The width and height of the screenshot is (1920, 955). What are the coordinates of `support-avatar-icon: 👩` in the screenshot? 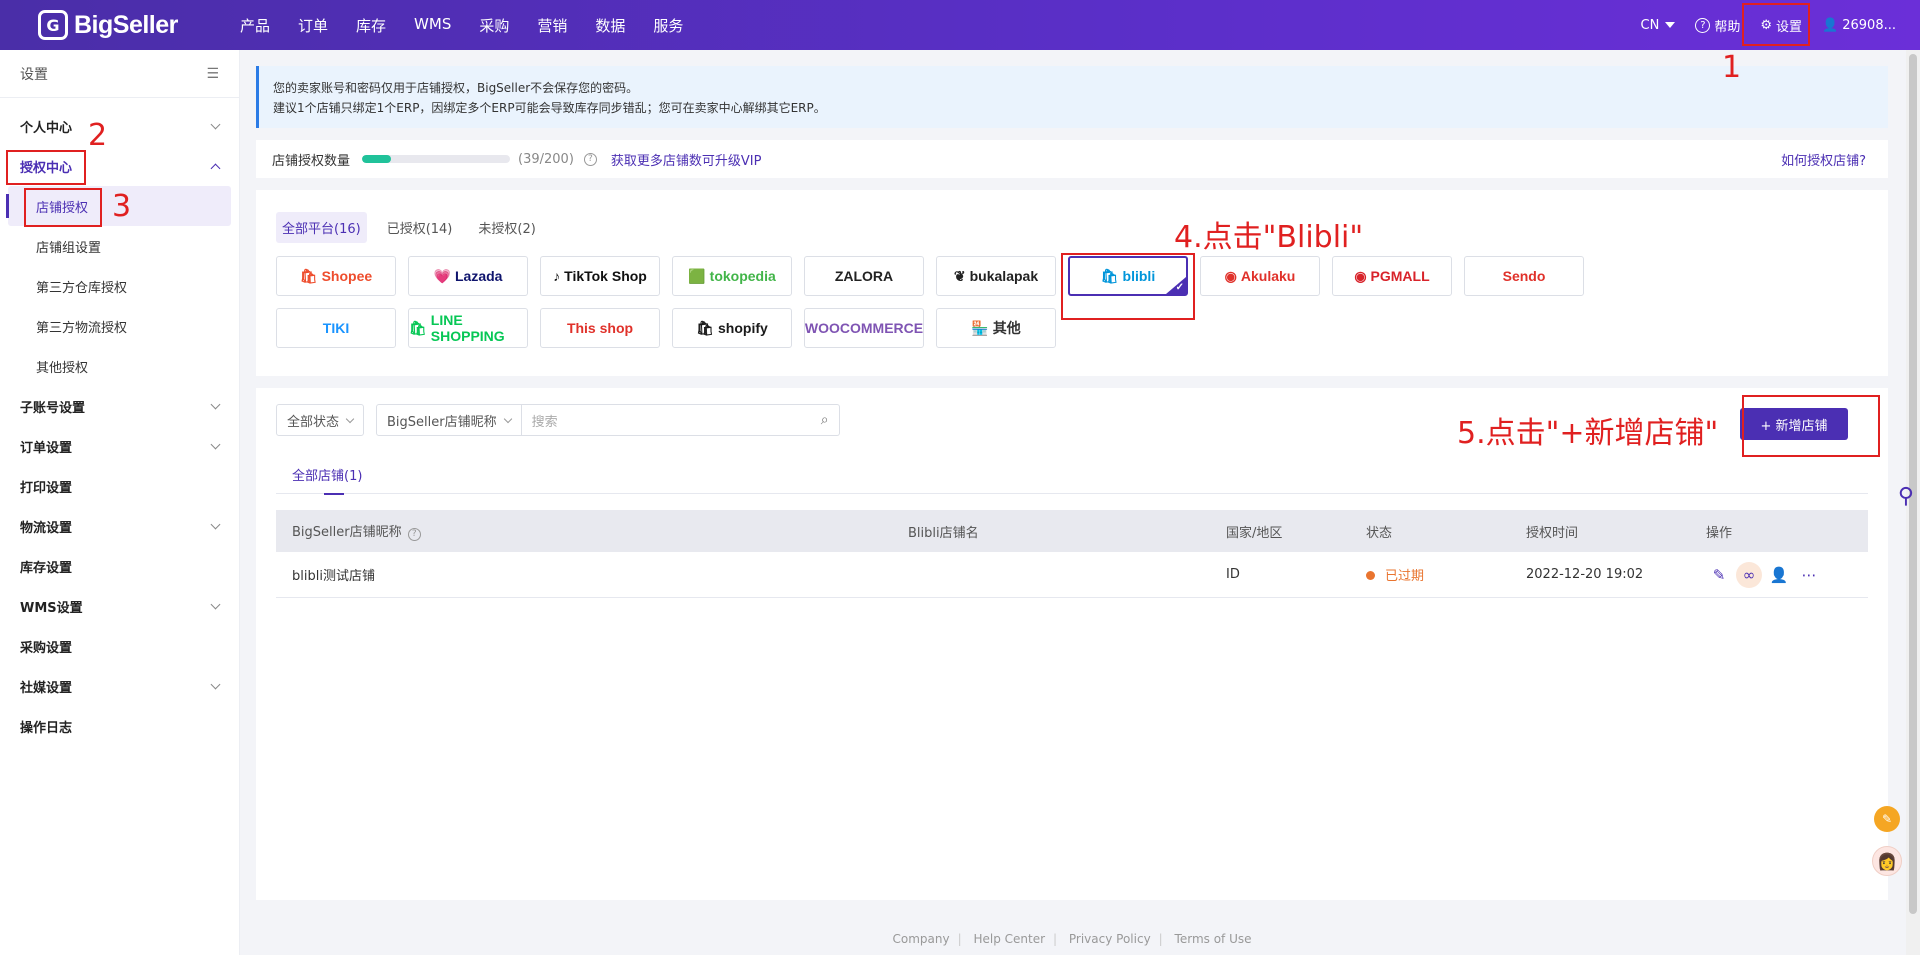 It's located at (1887, 861).